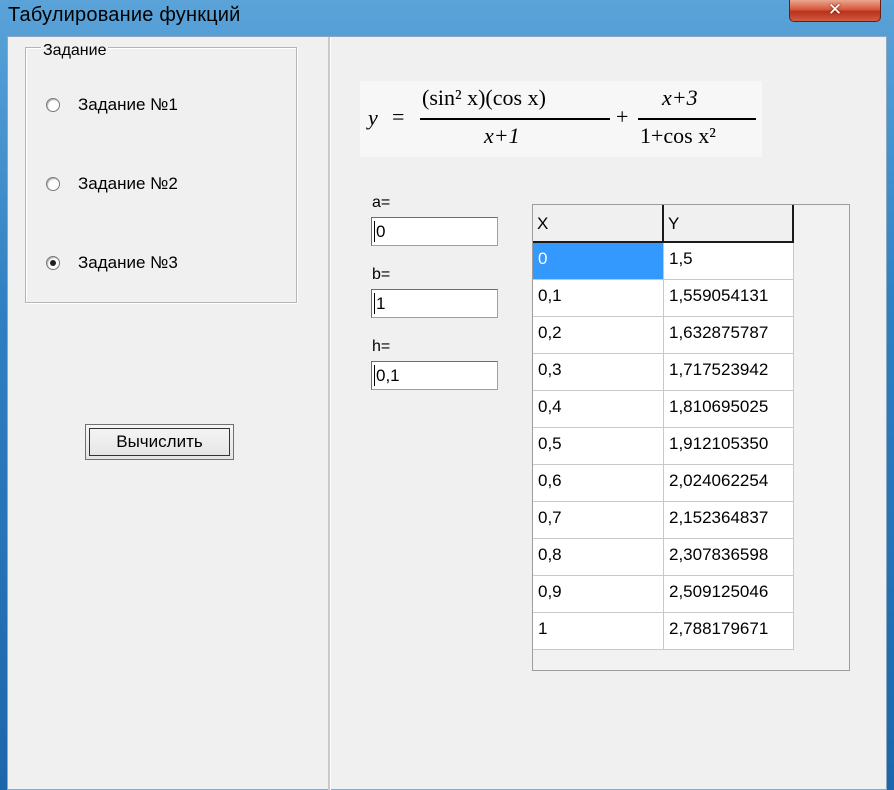 Image resolution: width=894 pixels, height=790 pixels. Describe the element at coordinates (729, 224) in the screenshot. I see `column-header-y: Y` at that location.